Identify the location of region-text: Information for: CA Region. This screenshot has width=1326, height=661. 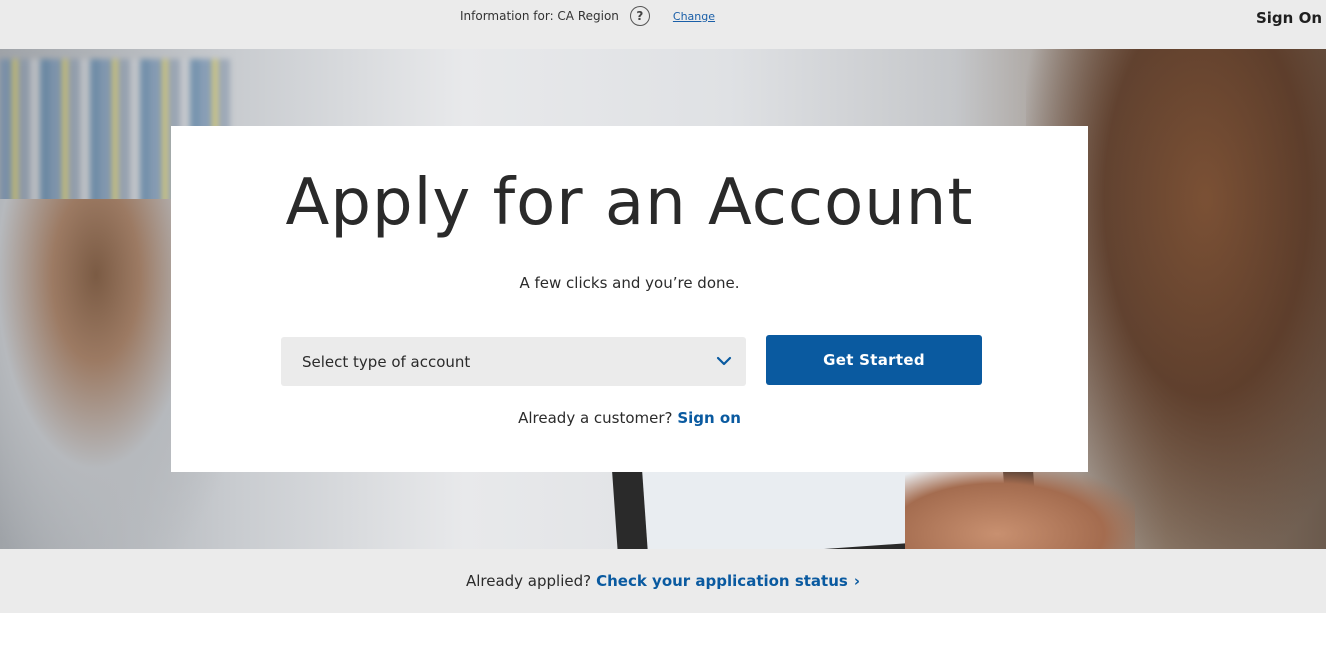
(539, 16).